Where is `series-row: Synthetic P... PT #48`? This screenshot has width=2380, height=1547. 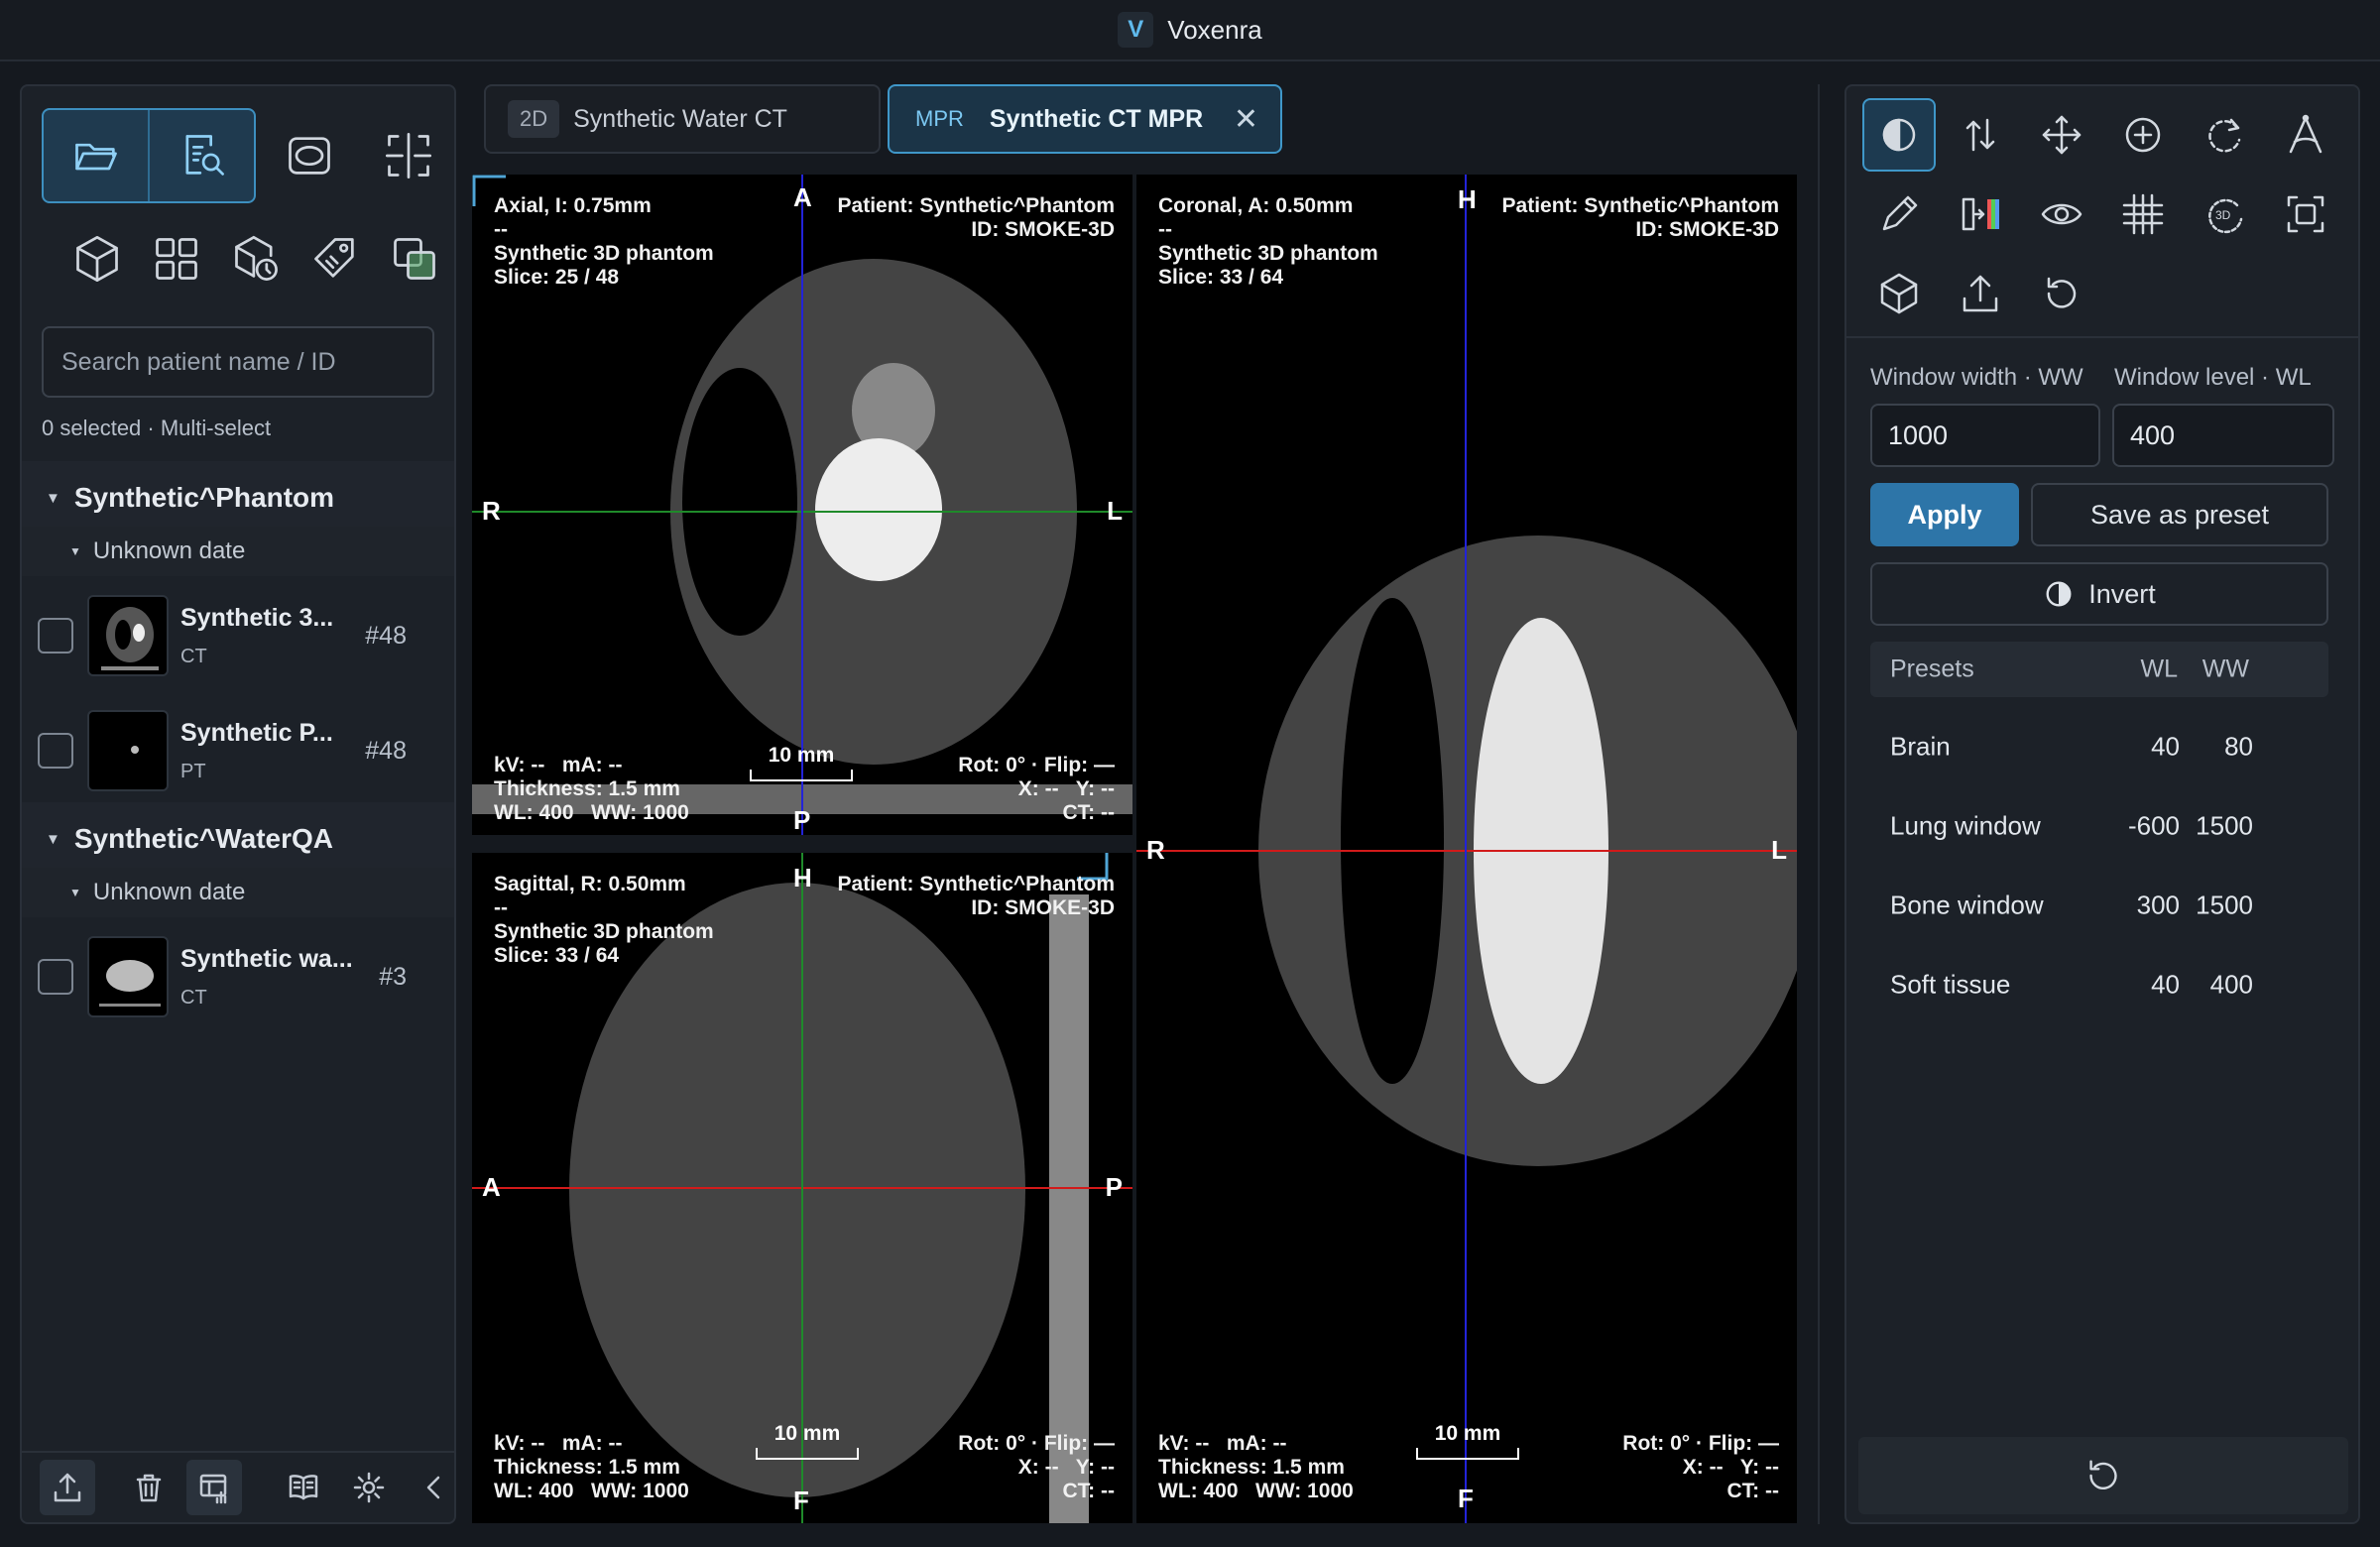 series-row: Synthetic P... PT #48 is located at coordinates (238, 750).